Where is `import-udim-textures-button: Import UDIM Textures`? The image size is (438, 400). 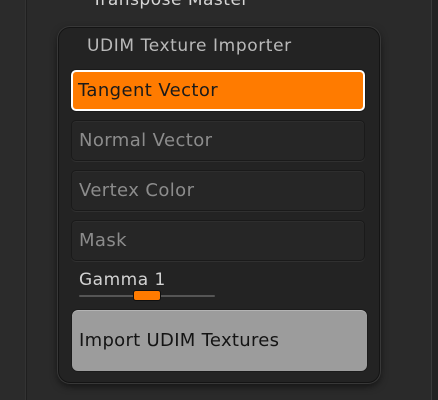 import-udim-textures-button: Import UDIM Textures is located at coordinates (219, 340).